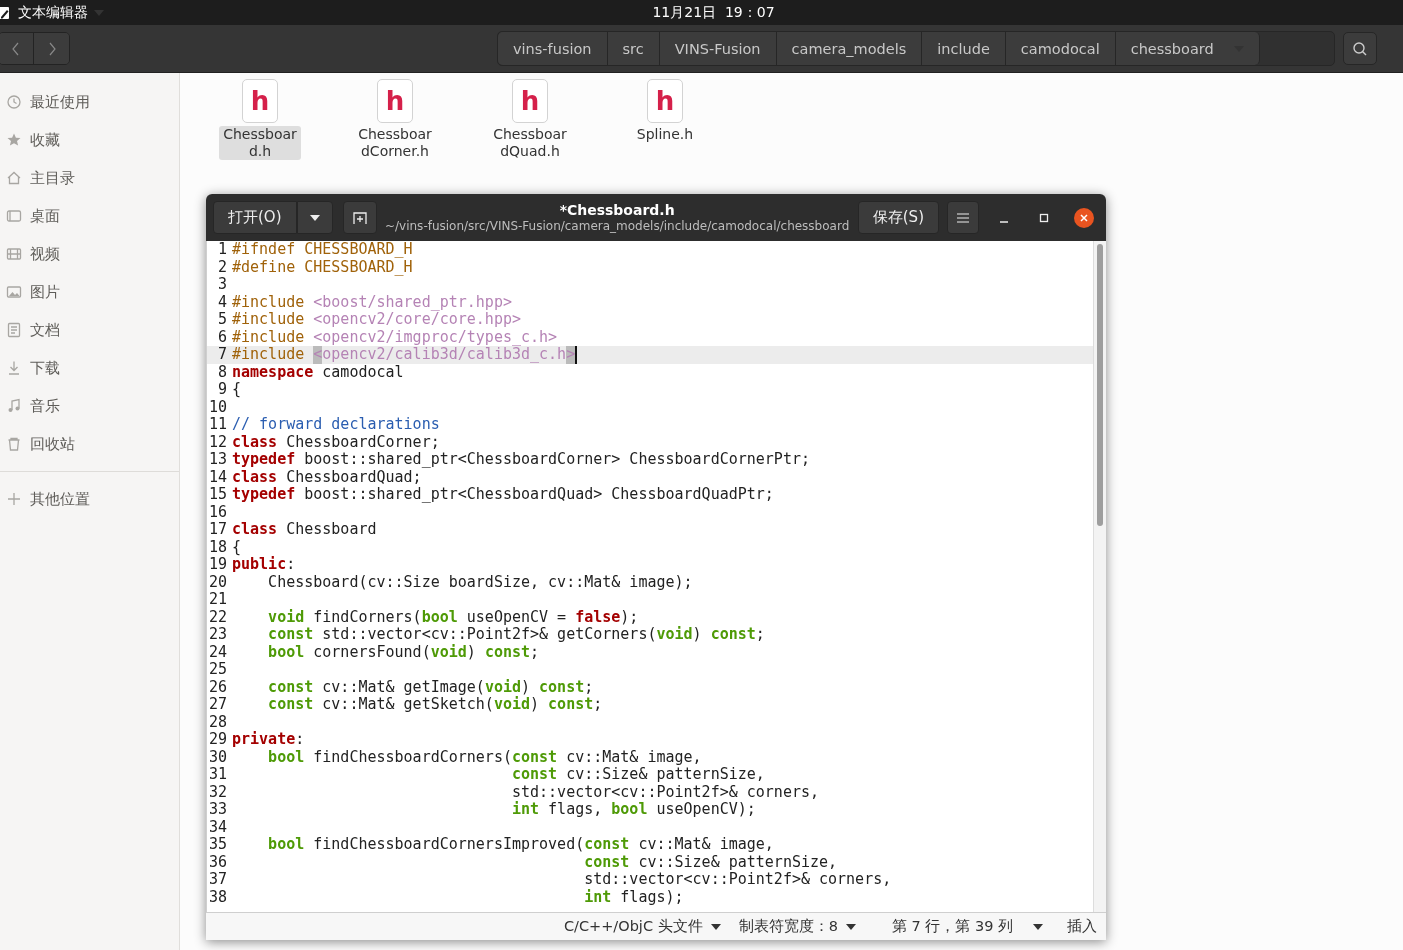 Image resolution: width=1403 pixels, height=950 pixels. What do you see at coordinates (89, 178) in the screenshot?
I see `sidebar-item: 主目录` at bounding box center [89, 178].